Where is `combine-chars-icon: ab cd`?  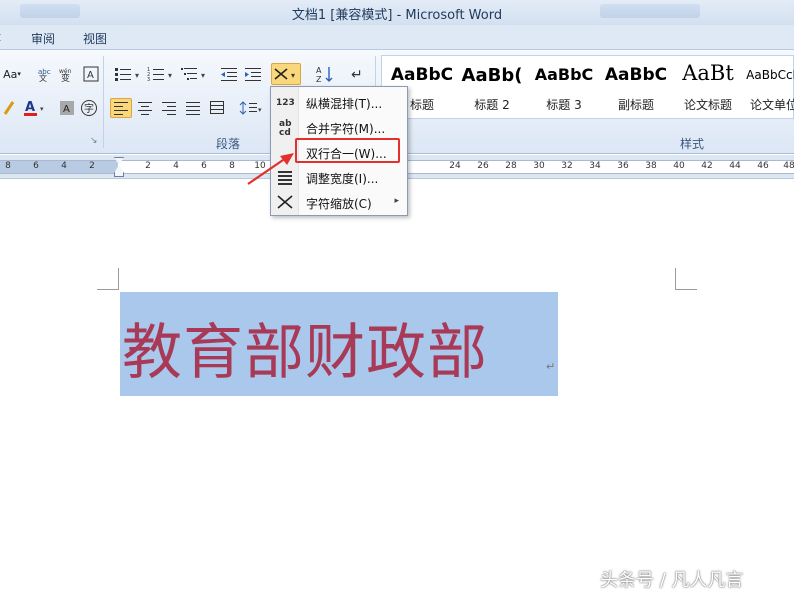
combine-chars-icon: ab cd is located at coordinates (285, 128).